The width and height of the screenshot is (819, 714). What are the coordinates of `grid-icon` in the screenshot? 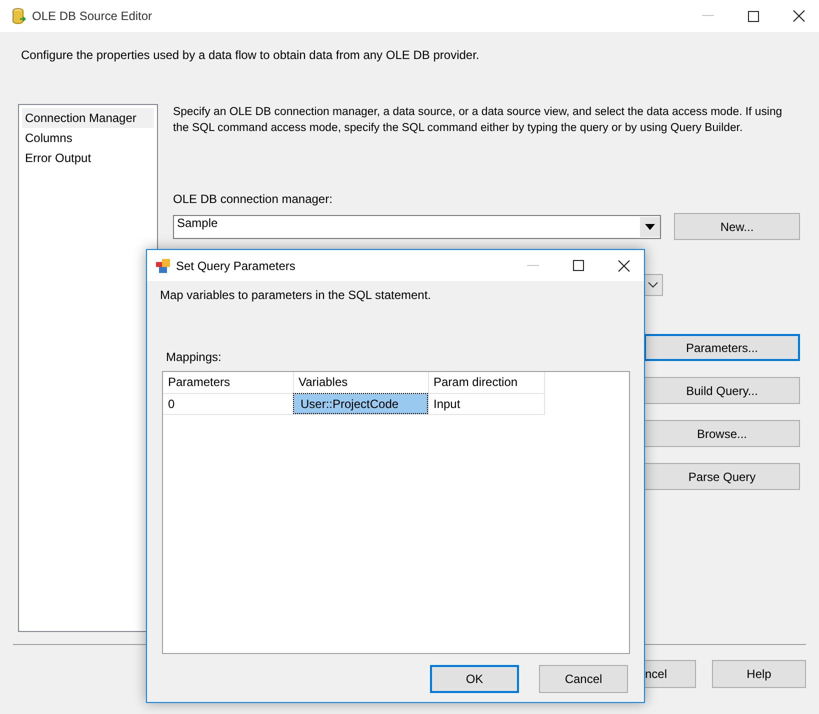 It's located at (163, 265).